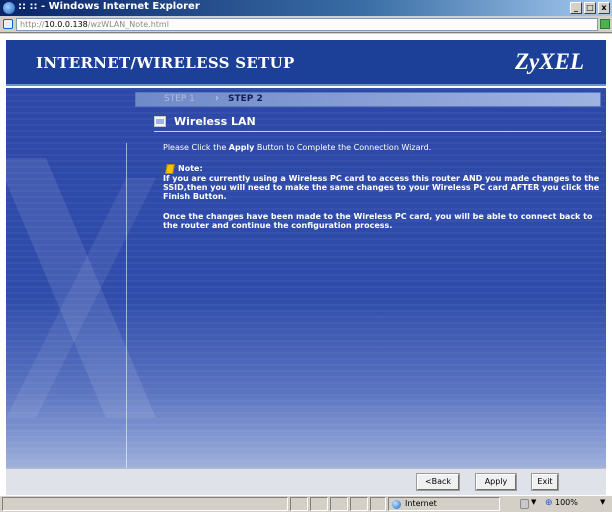 This screenshot has width=612, height=512. What do you see at coordinates (550, 503) in the screenshot?
I see `zoom-icon: ⊕` at bounding box center [550, 503].